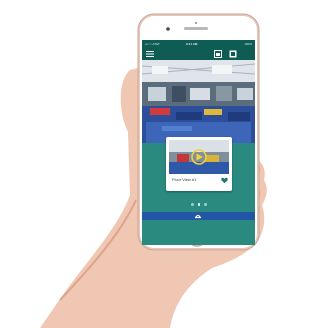 This screenshot has width=320, height=328. Describe the element at coordinates (184, 179) in the screenshot. I see `video-card-title: Floor View #1` at that location.